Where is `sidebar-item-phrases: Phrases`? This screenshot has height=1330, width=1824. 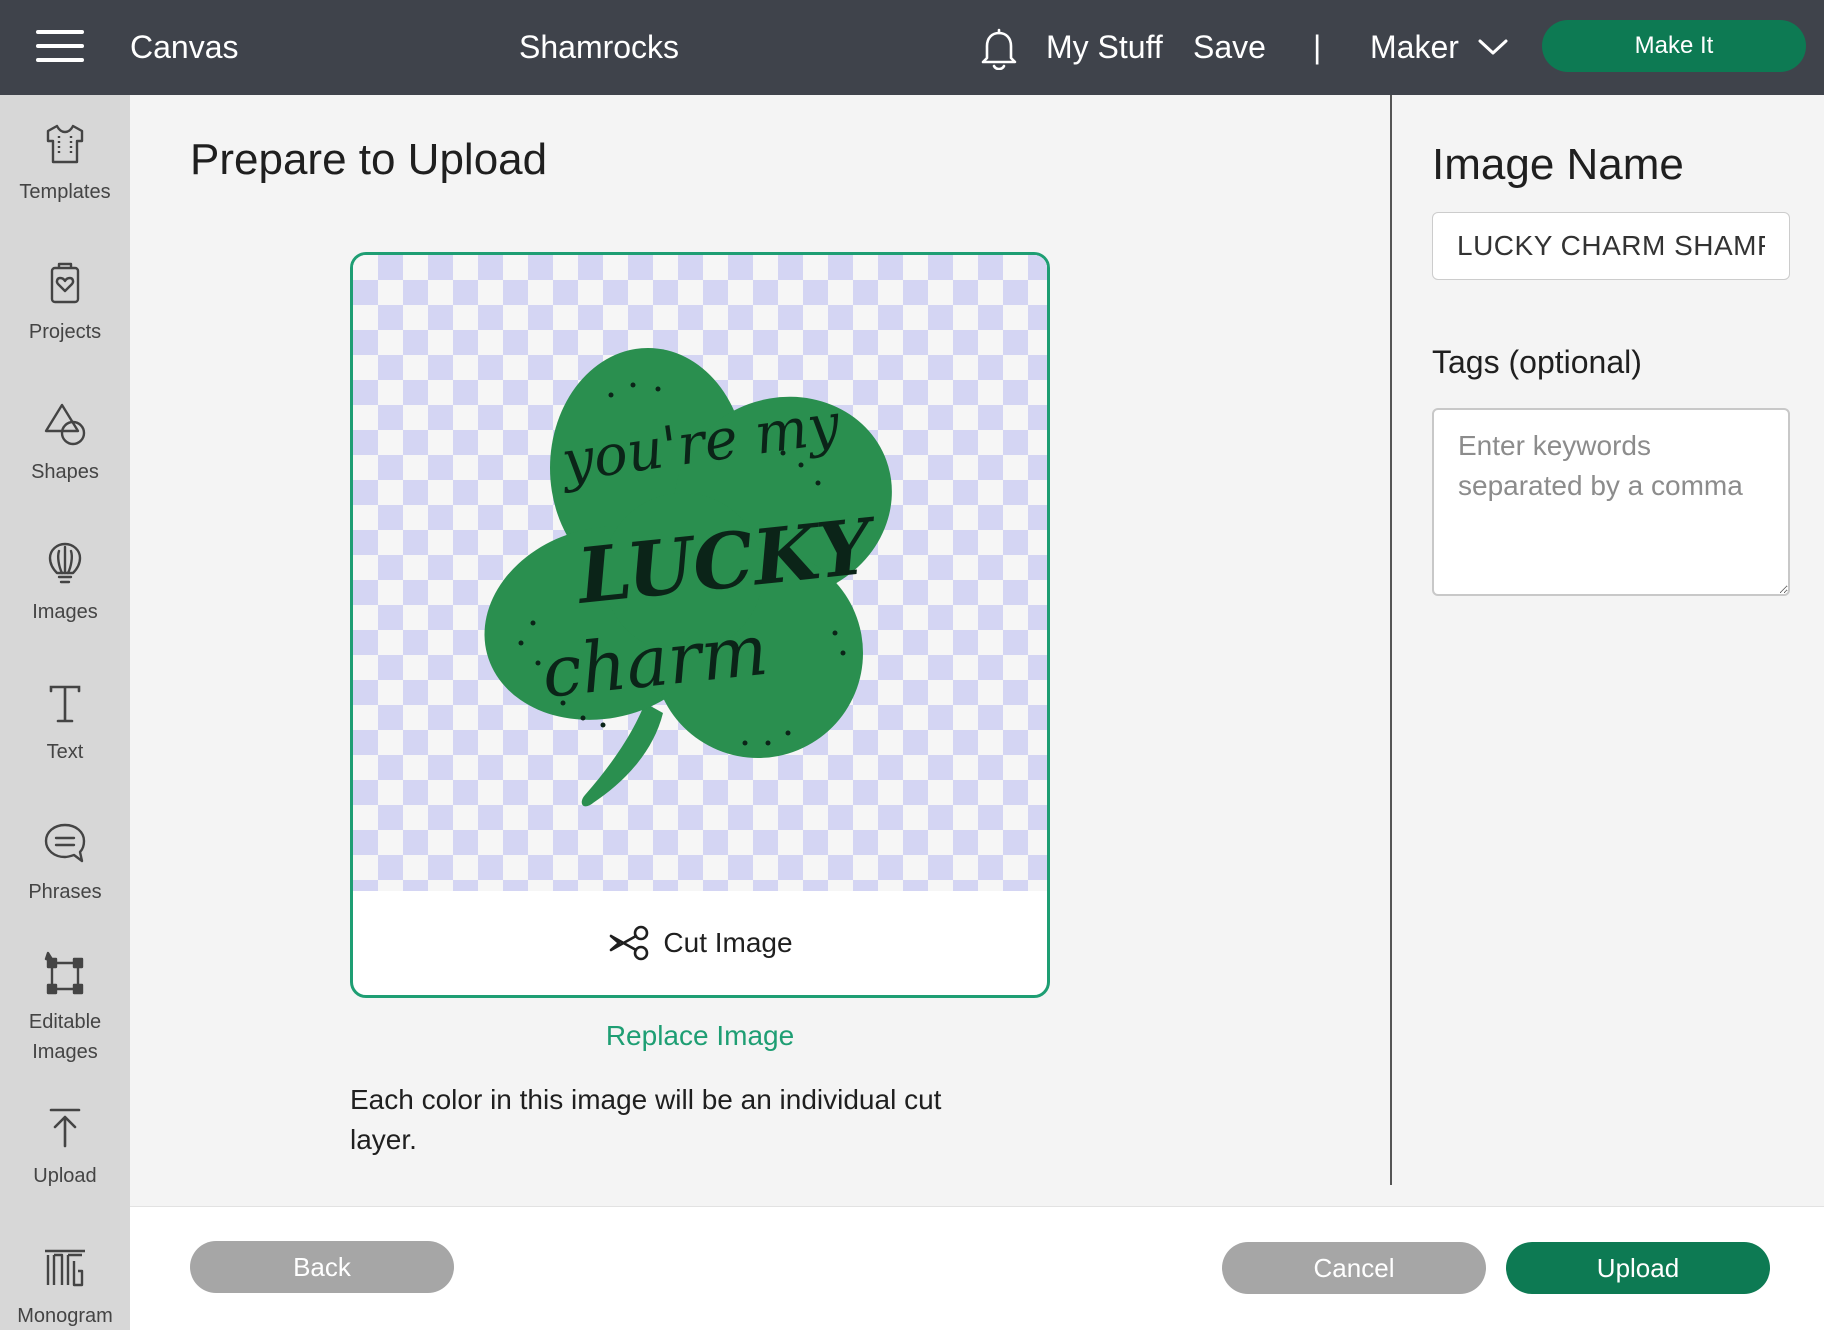
sidebar-item-phrases: Phrases is located at coordinates (65, 864).